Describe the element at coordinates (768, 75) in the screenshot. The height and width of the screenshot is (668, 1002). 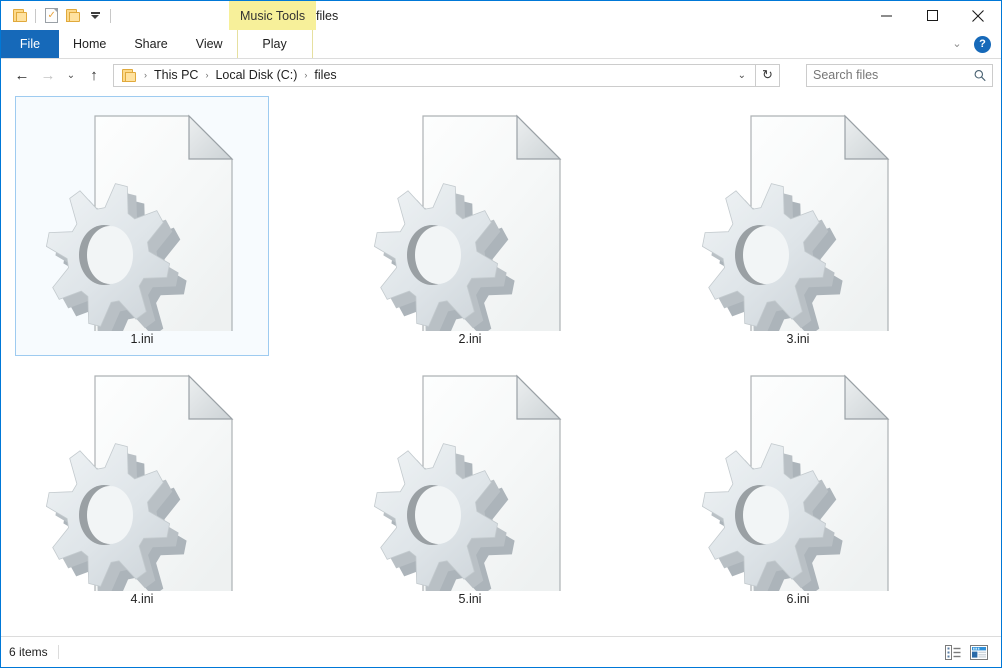
I see `refresh-icon: ↻` at that location.